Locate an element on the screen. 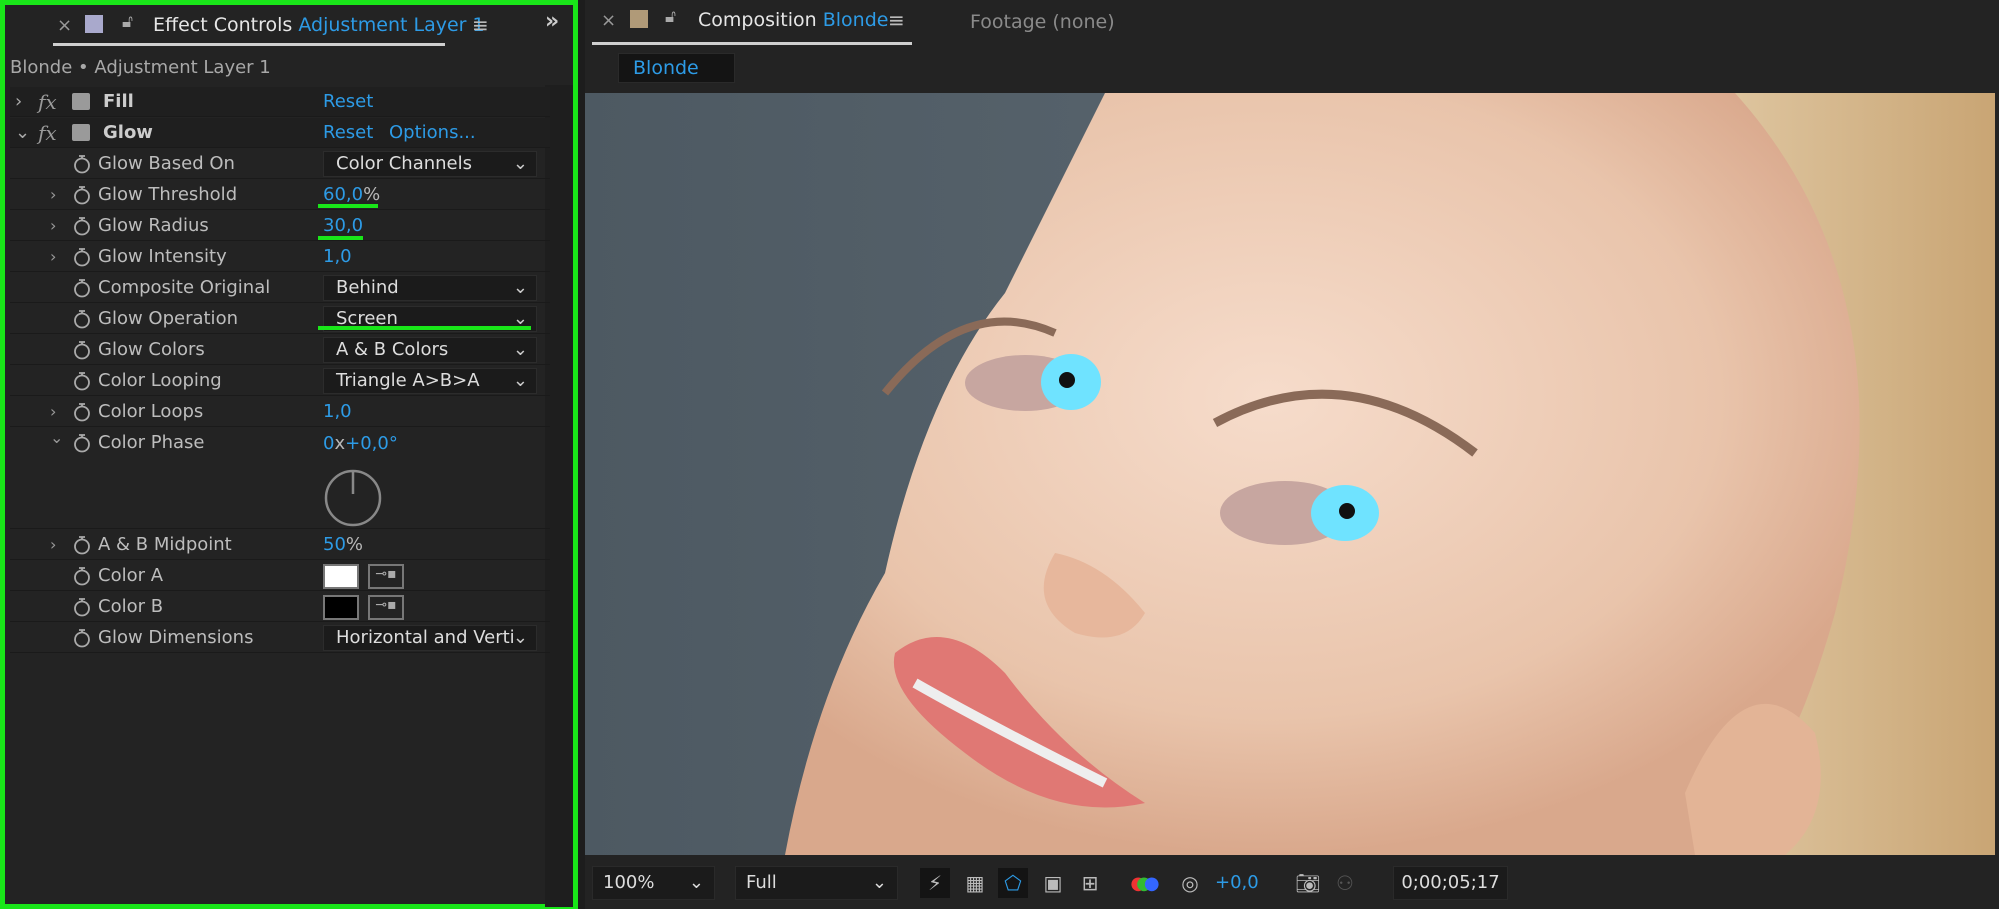  timecode: 0;00;05;17 is located at coordinates (1450, 883).